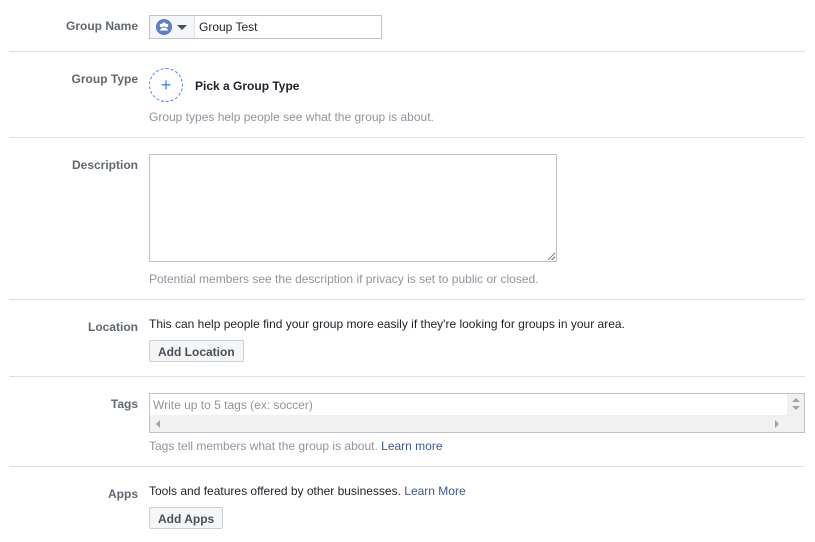 This screenshot has height=542, width=815. I want to click on tags-learn-more-link: Learn more, so click(411, 446).